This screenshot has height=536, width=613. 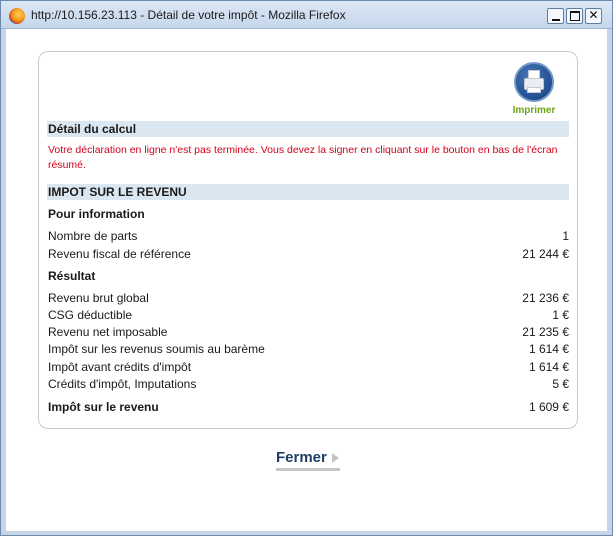 What do you see at coordinates (308, 236) in the screenshot?
I see `info-row-parts: Nombre de parts 1` at bounding box center [308, 236].